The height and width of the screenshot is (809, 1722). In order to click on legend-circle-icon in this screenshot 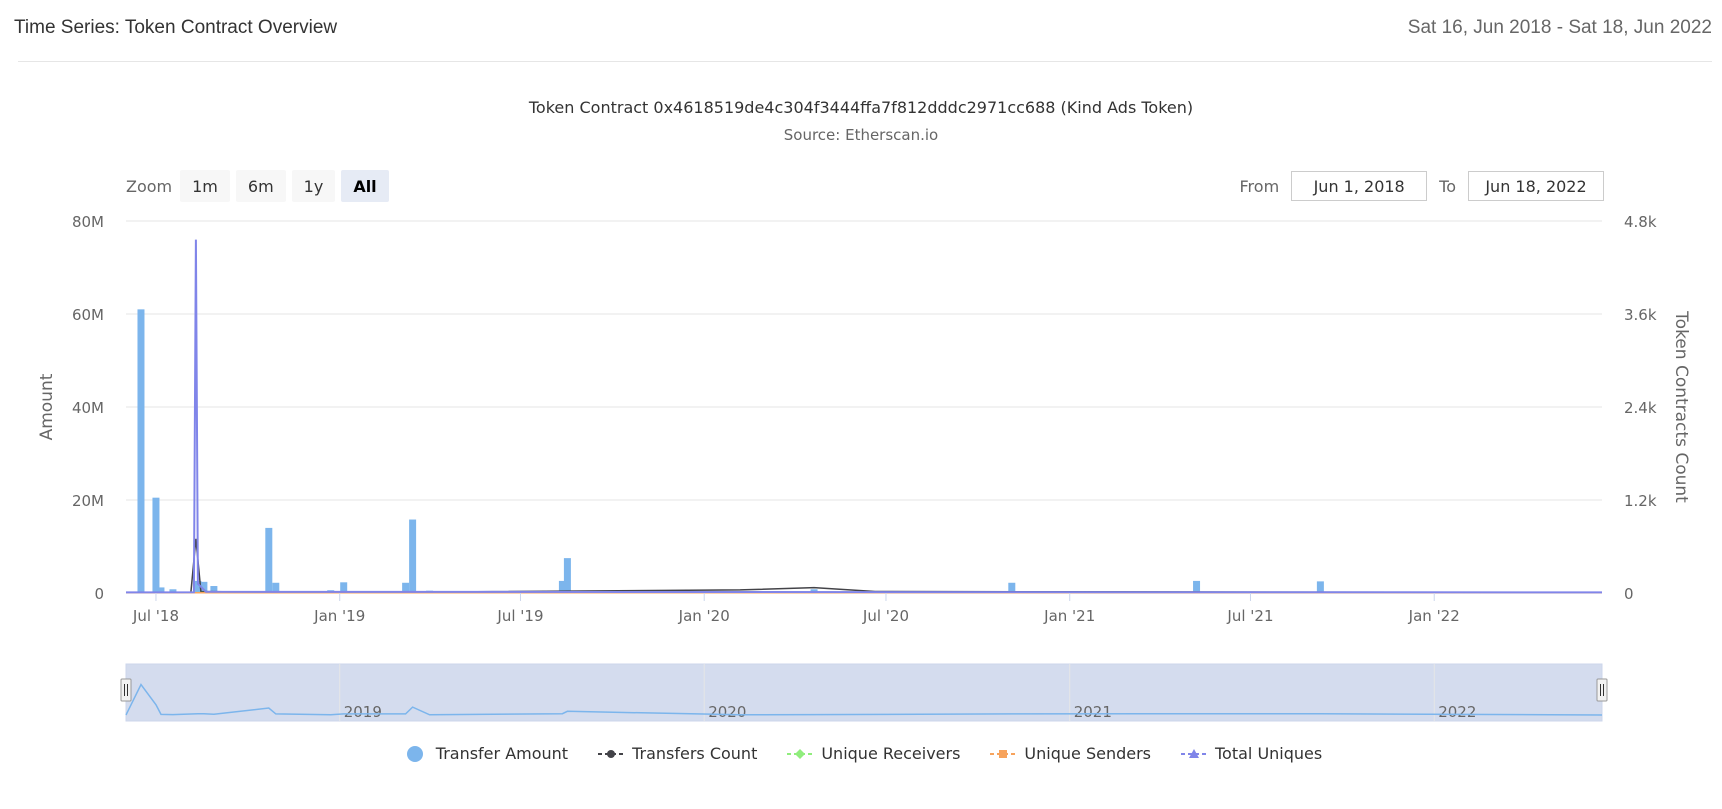, I will do `click(415, 753)`.